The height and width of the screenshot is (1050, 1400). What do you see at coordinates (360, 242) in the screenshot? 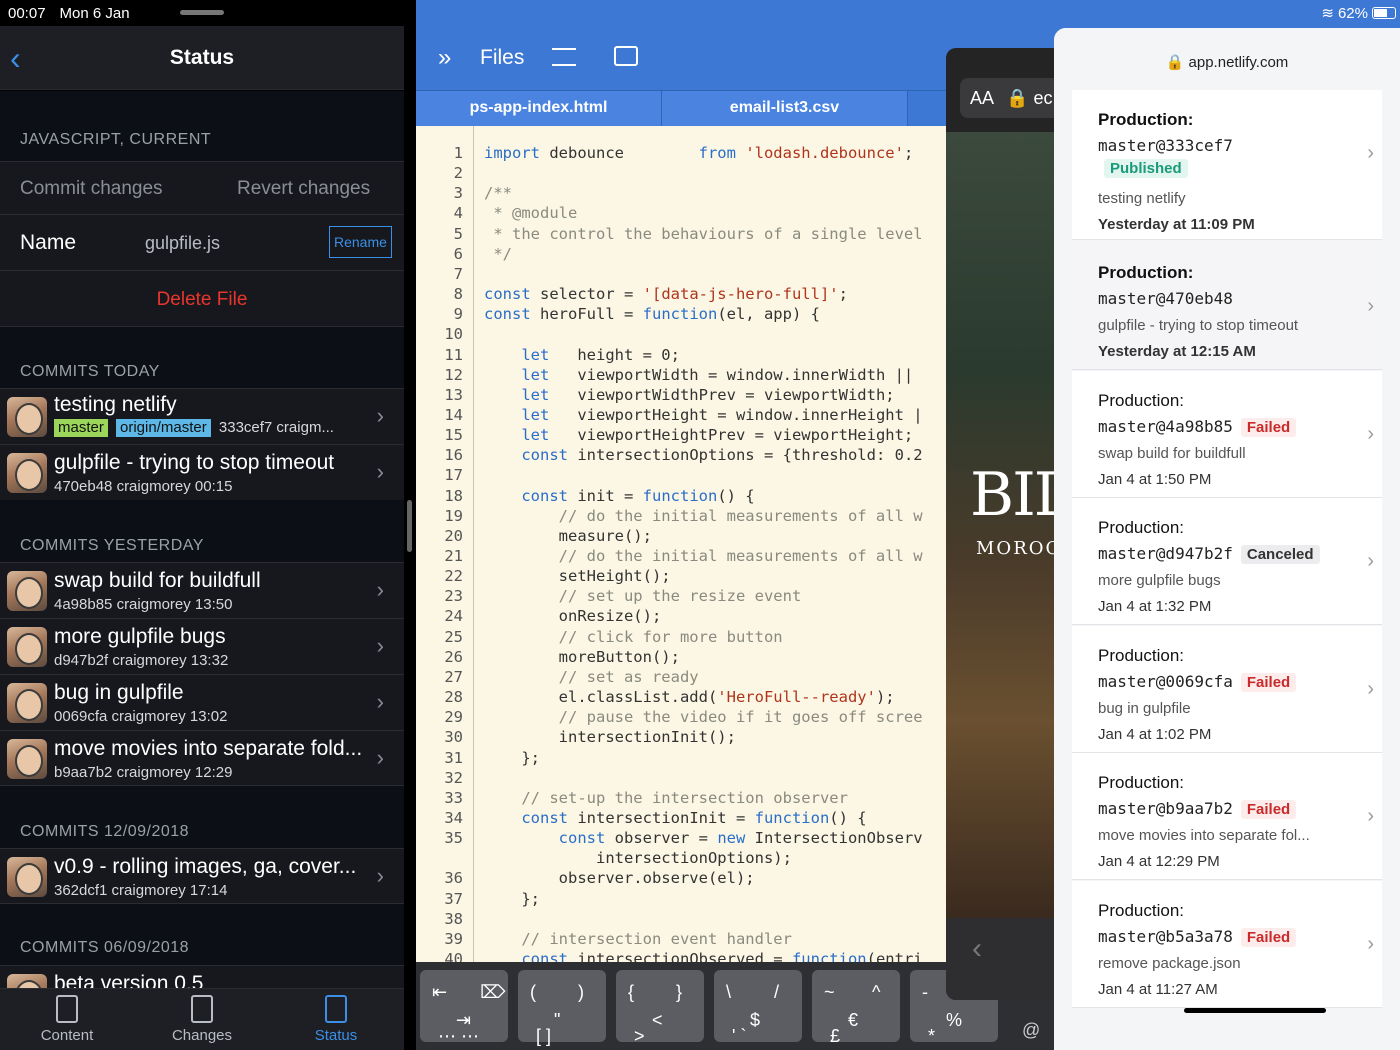
I see `rename-button: Rename` at bounding box center [360, 242].